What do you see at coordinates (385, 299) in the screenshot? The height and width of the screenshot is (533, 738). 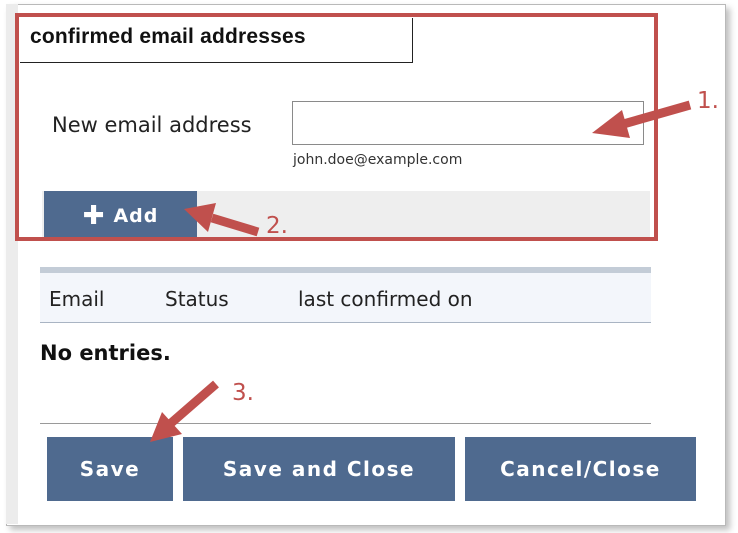 I see `column-header-last-confirmed: last confirmed on` at bounding box center [385, 299].